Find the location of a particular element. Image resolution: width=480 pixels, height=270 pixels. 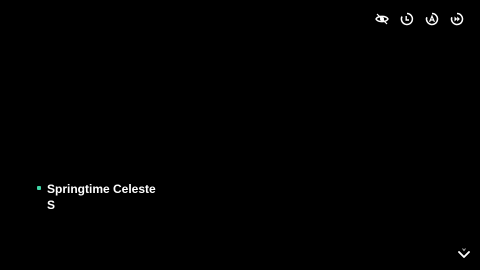

choice-option: Springtime Celeste S is located at coordinates (98, 197).